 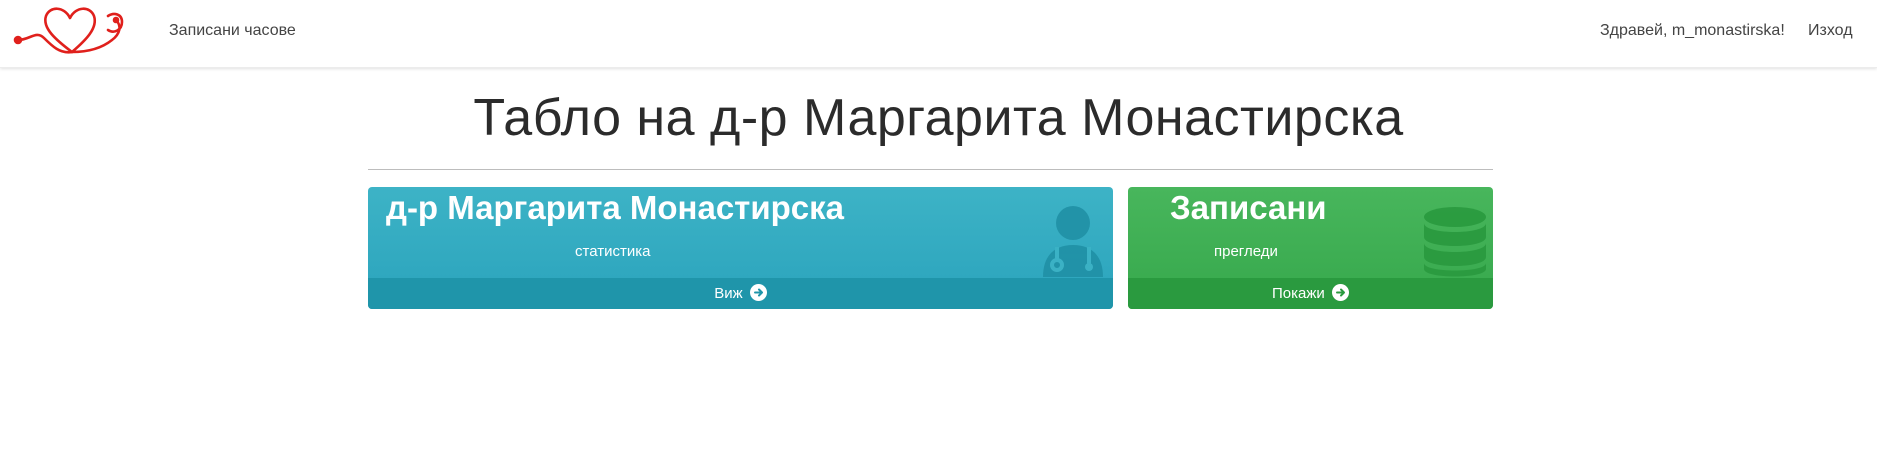 I want to click on logout-link: Изход, so click(x=1830, y=31).